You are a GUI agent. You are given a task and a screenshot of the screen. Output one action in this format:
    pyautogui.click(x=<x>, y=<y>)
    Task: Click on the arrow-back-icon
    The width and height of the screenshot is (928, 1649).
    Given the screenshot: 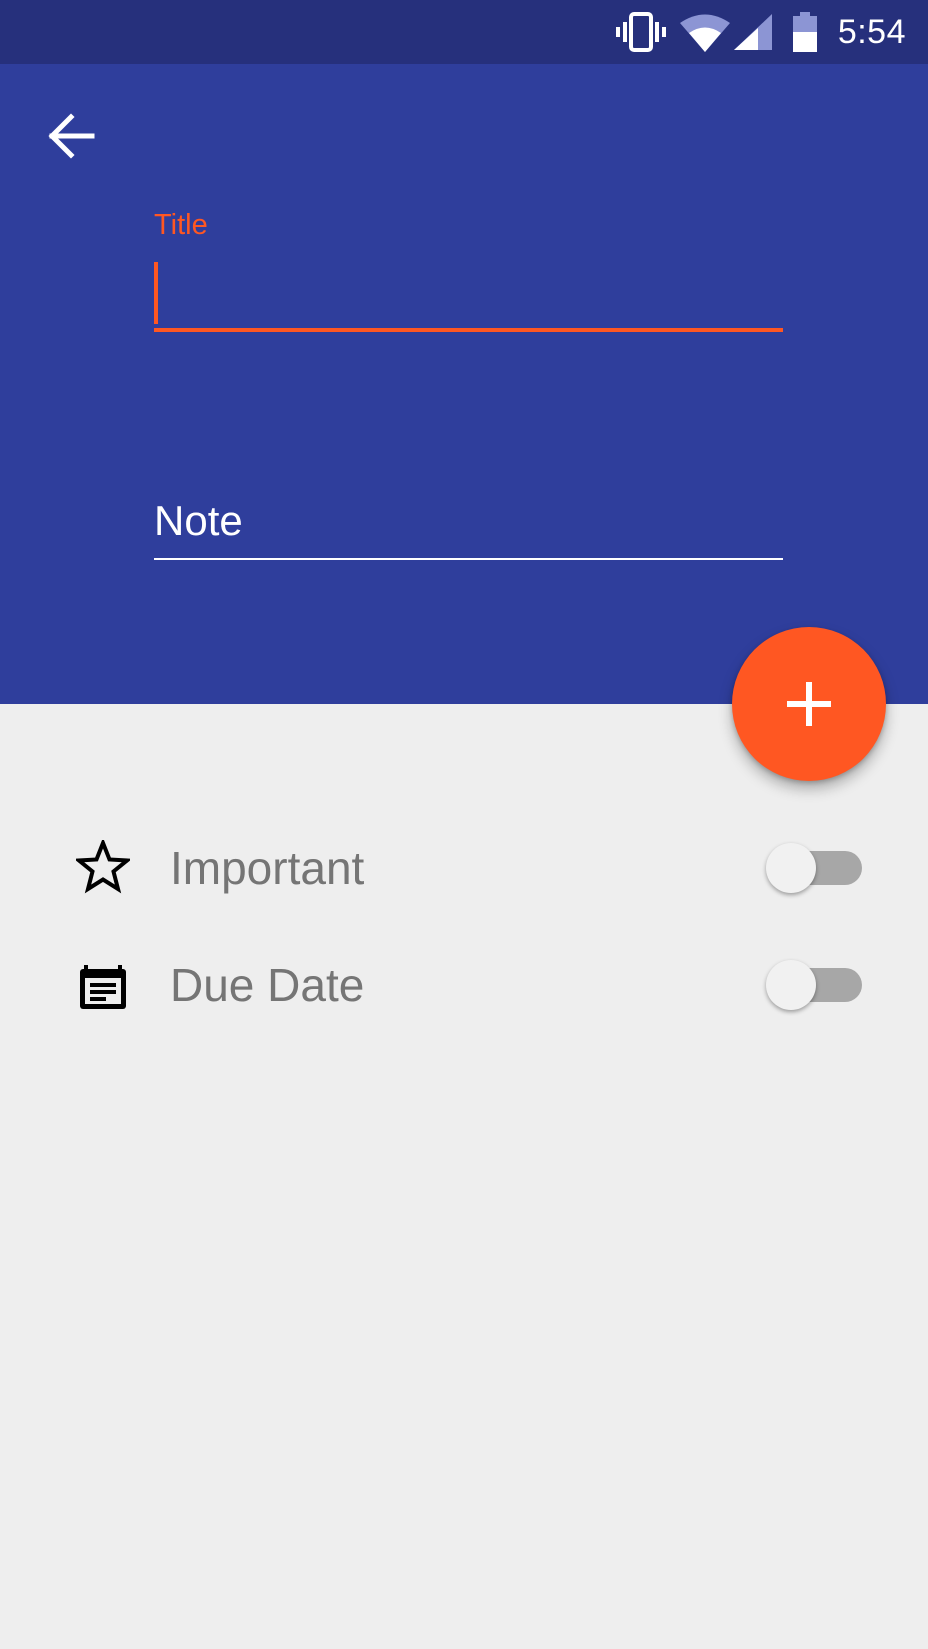 What is the action you would take?
    pyautogui.click(x=71, y=136)
    